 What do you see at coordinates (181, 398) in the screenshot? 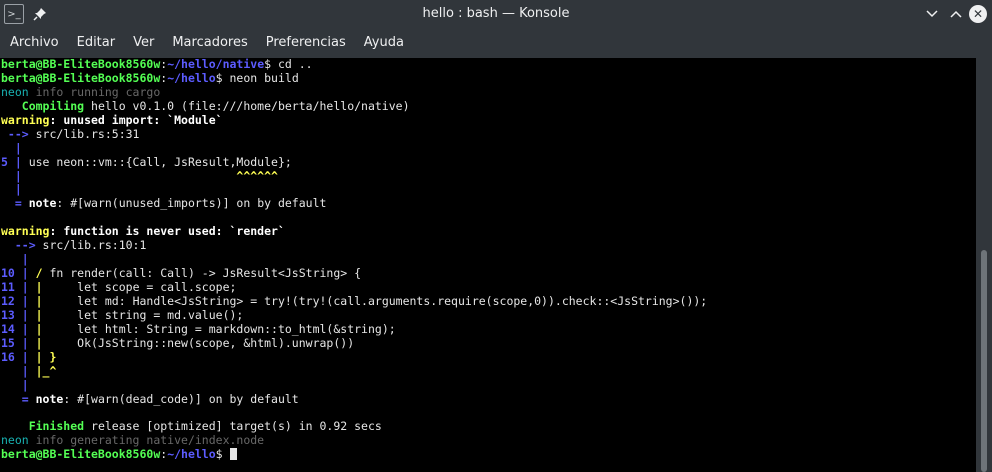
I see `terminal-text: : #[warn(dead_code)] on by default` at bounding box center [181, 398].